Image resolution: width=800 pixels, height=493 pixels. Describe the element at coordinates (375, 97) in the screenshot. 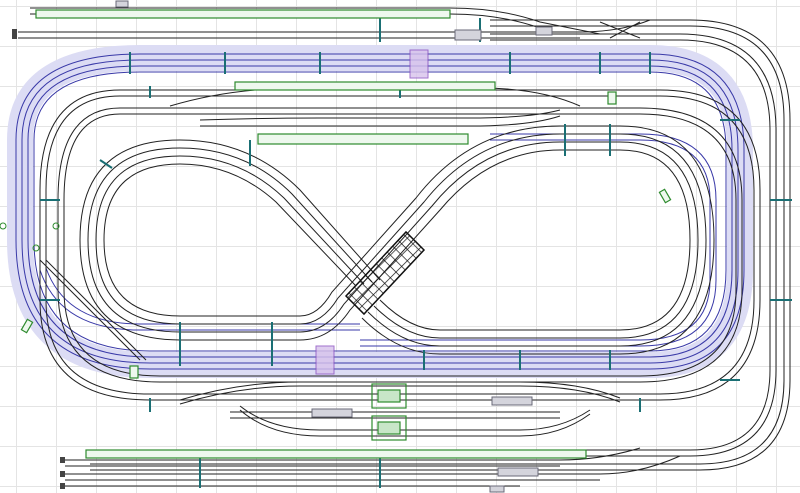

I see `upper-yard` at that location.